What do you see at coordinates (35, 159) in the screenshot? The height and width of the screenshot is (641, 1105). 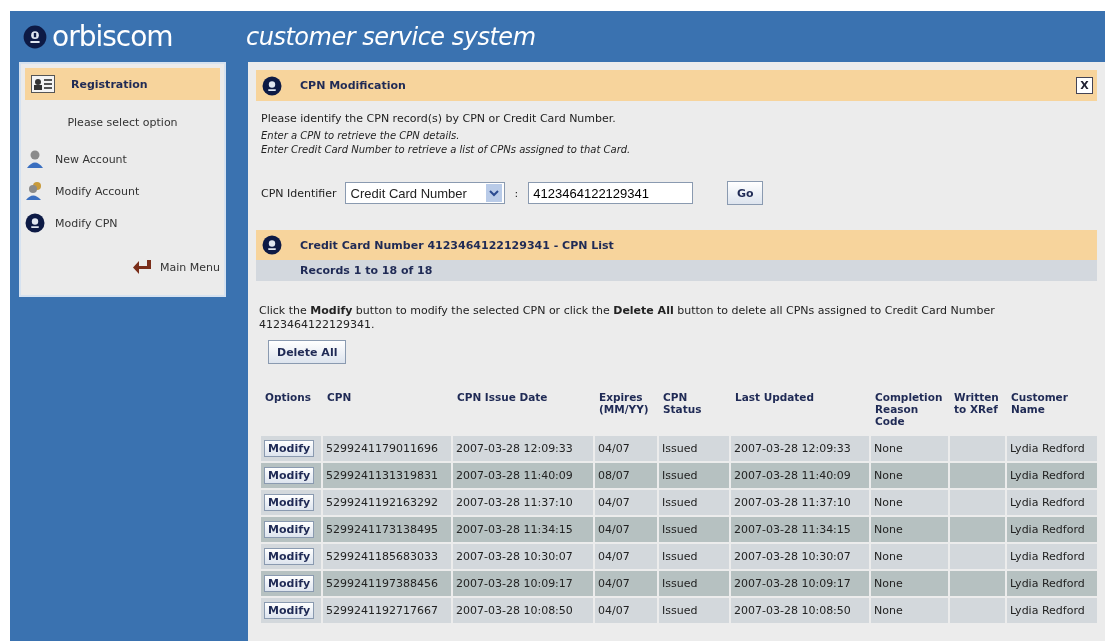 I see `person-icon` at bounding box center [35, 159].